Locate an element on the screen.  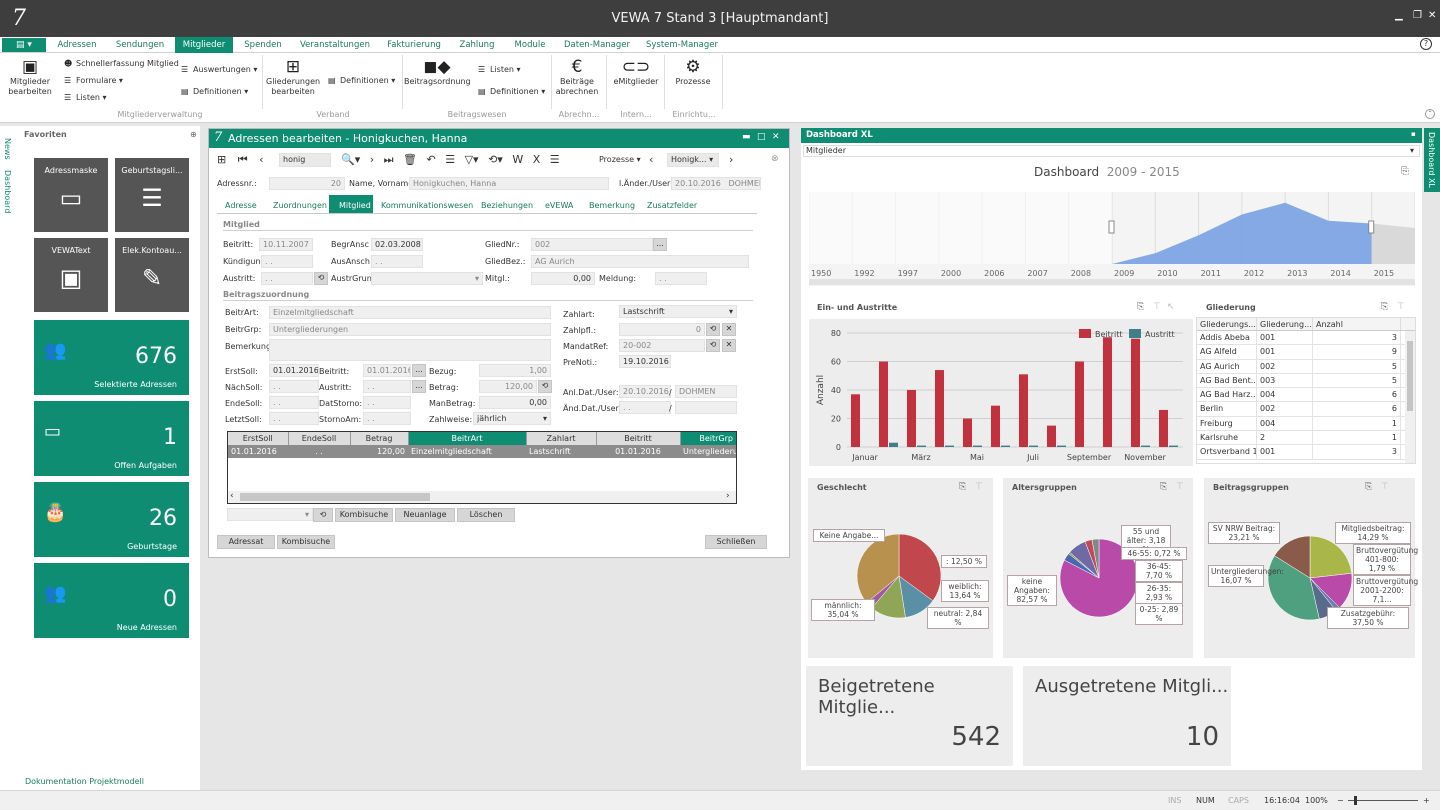
scrollbar-thumb is located at coordinates (1410, 376).